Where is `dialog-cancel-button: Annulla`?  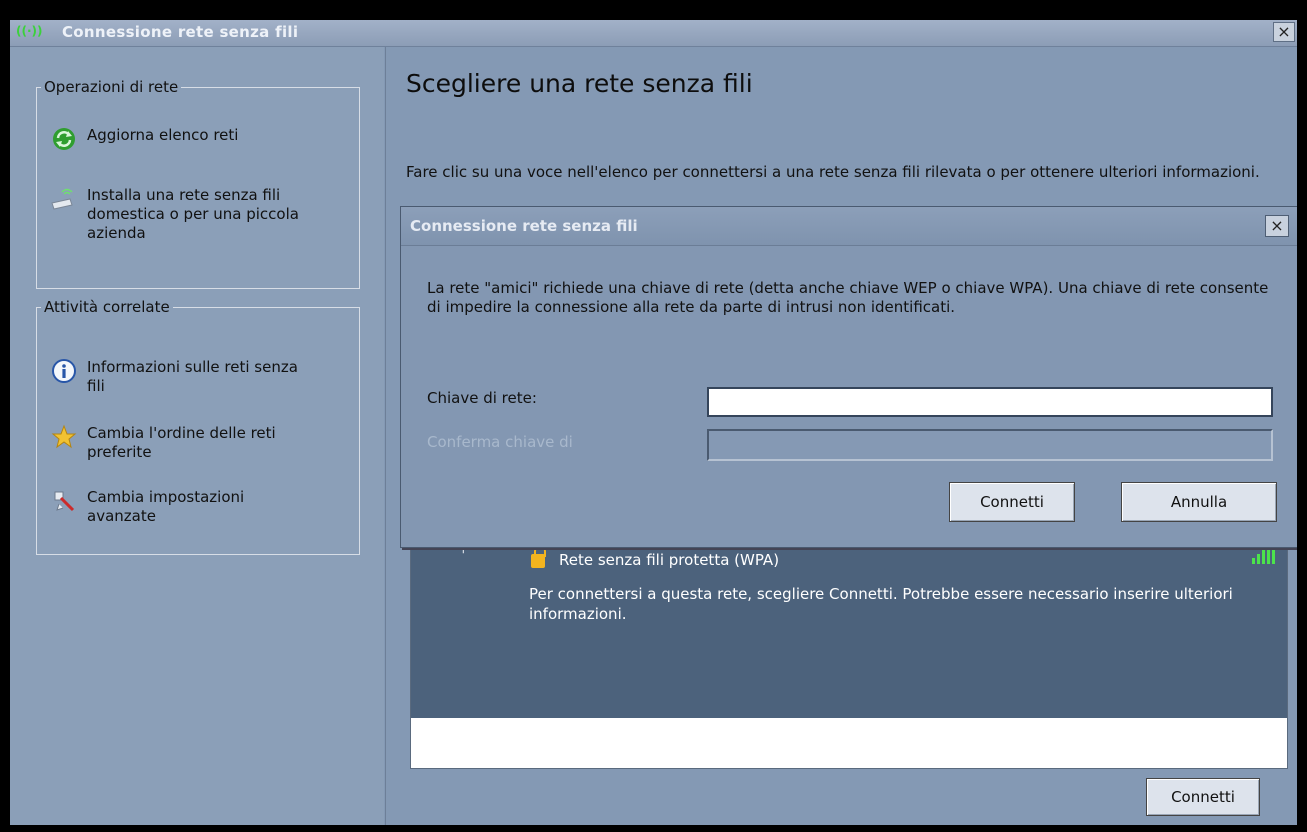
dialog-cancel-button: Annulla is located at coordinates (1199, 502).